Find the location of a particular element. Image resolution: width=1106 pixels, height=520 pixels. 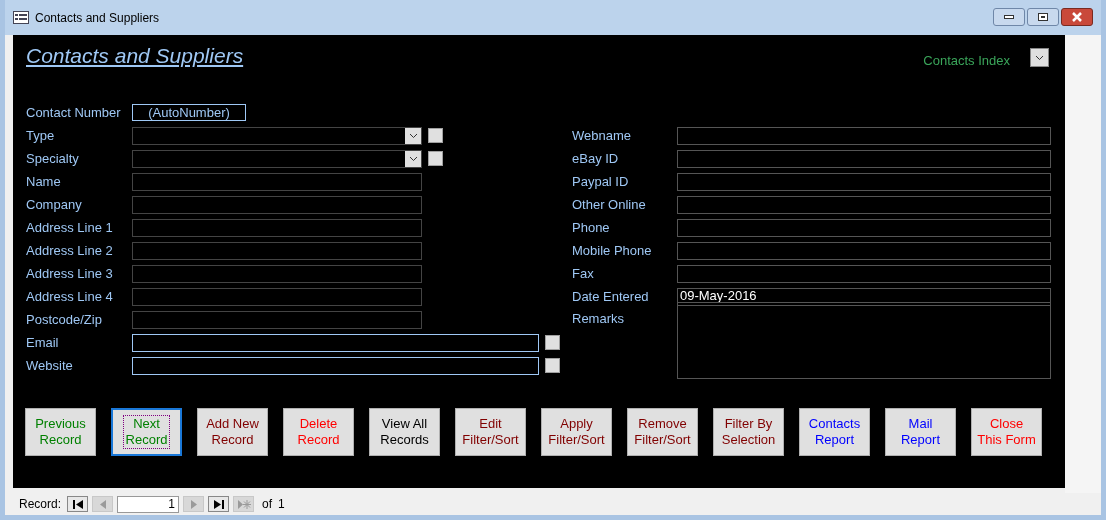

command-button: Mail Report is located at coordinates (920, 432).